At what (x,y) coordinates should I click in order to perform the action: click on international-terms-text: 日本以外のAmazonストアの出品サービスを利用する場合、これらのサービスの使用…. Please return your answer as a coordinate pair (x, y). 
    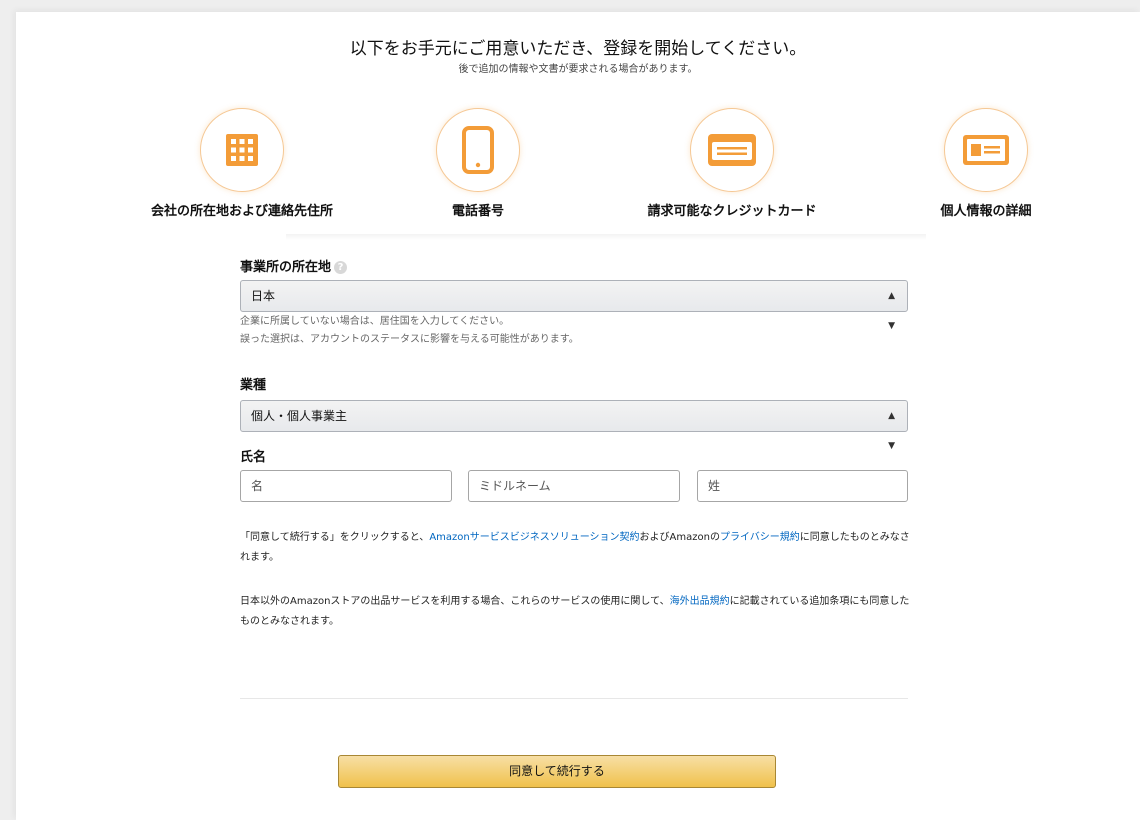
    Looking at the image, I should click on (575, 612).